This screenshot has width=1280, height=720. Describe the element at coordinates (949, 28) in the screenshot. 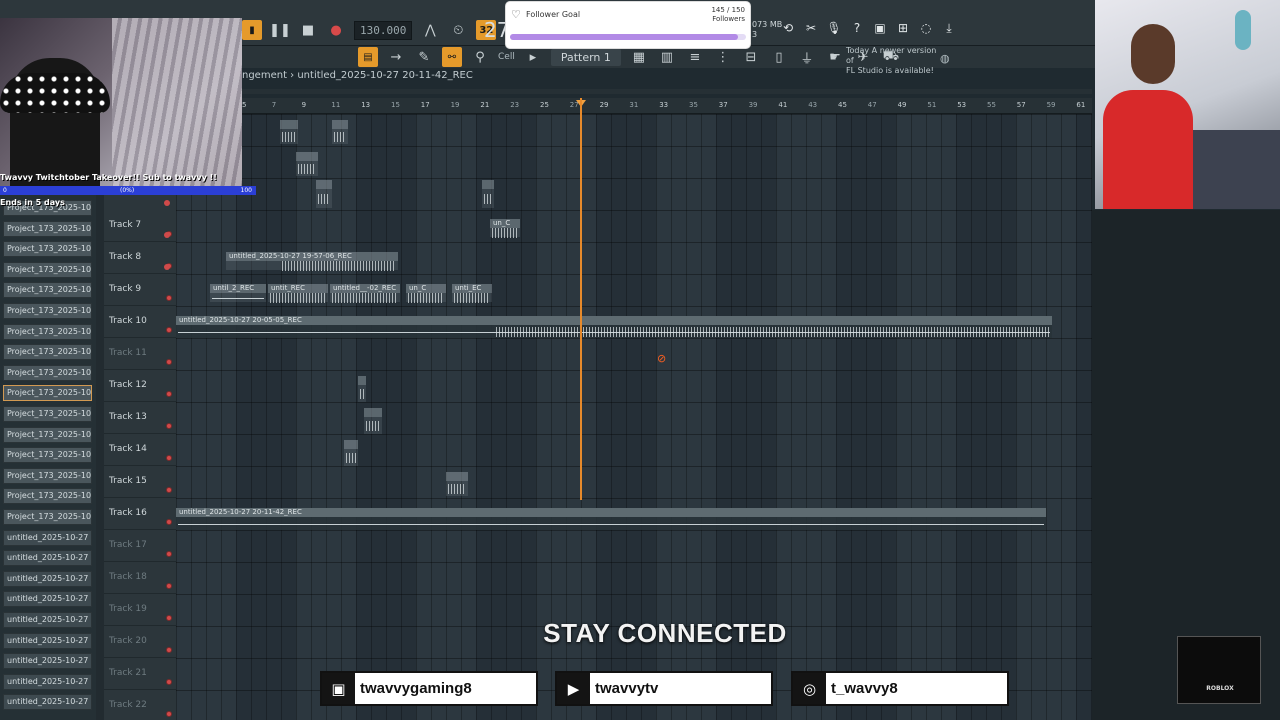

I see `download-icon: ⤓` at that location.